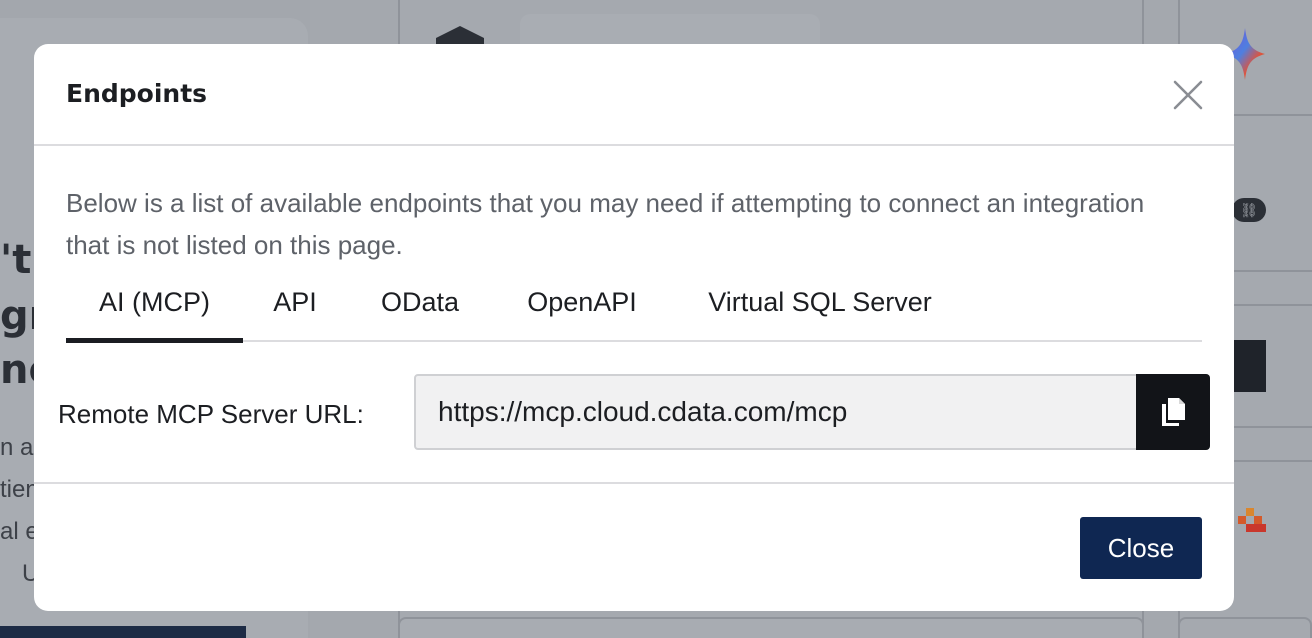 The height and width of the screenshot is (638, 1312). I want to click on copy-button, so click(1173, 412).